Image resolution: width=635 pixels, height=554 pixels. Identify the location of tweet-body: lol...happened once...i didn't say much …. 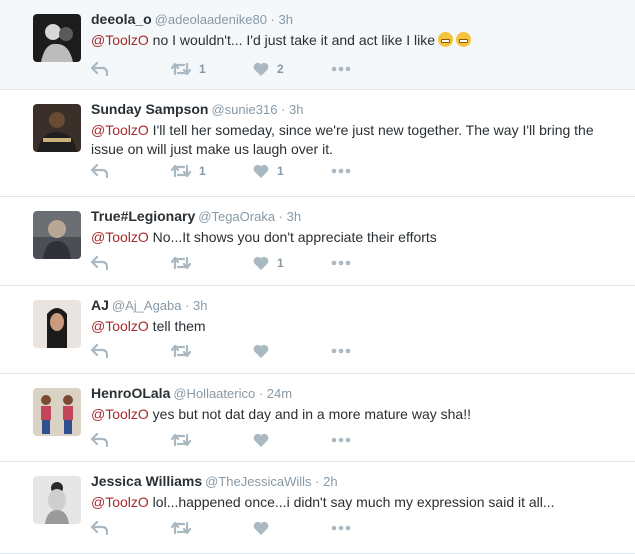
(351, 502).